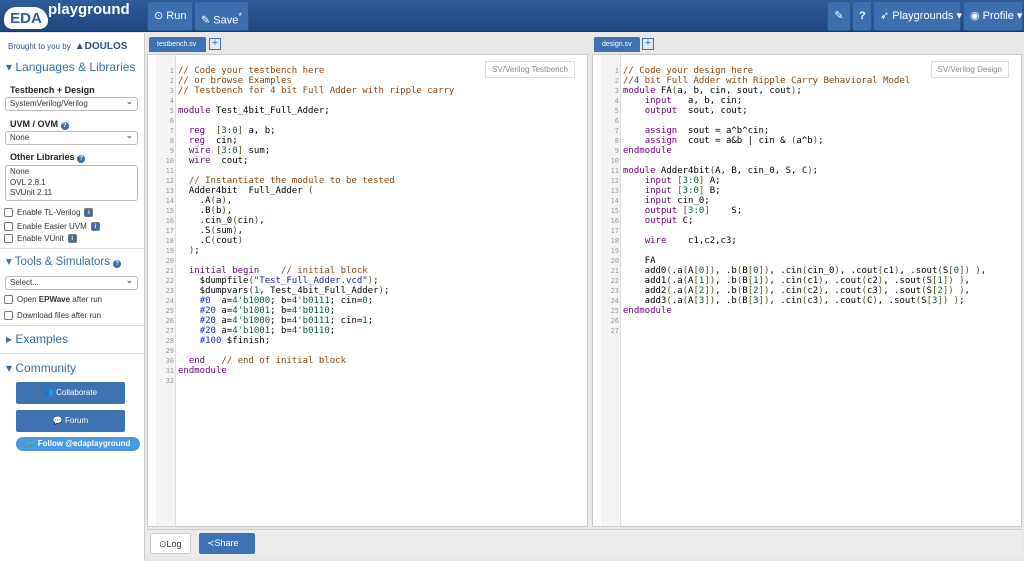 The height and width of the screenshot is (561, 1024). Describe the element at coordinates (169, 251) in the screenshot. I see `line-number: 19` at that location.